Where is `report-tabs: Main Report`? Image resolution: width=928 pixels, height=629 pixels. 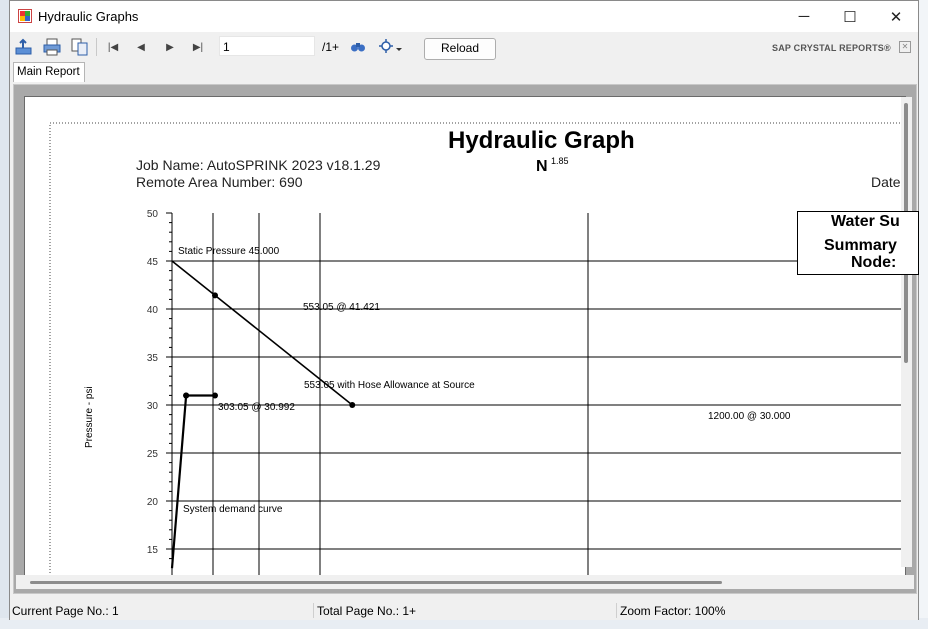
report-tabs: Main Report is located at coordinates (464, 73).